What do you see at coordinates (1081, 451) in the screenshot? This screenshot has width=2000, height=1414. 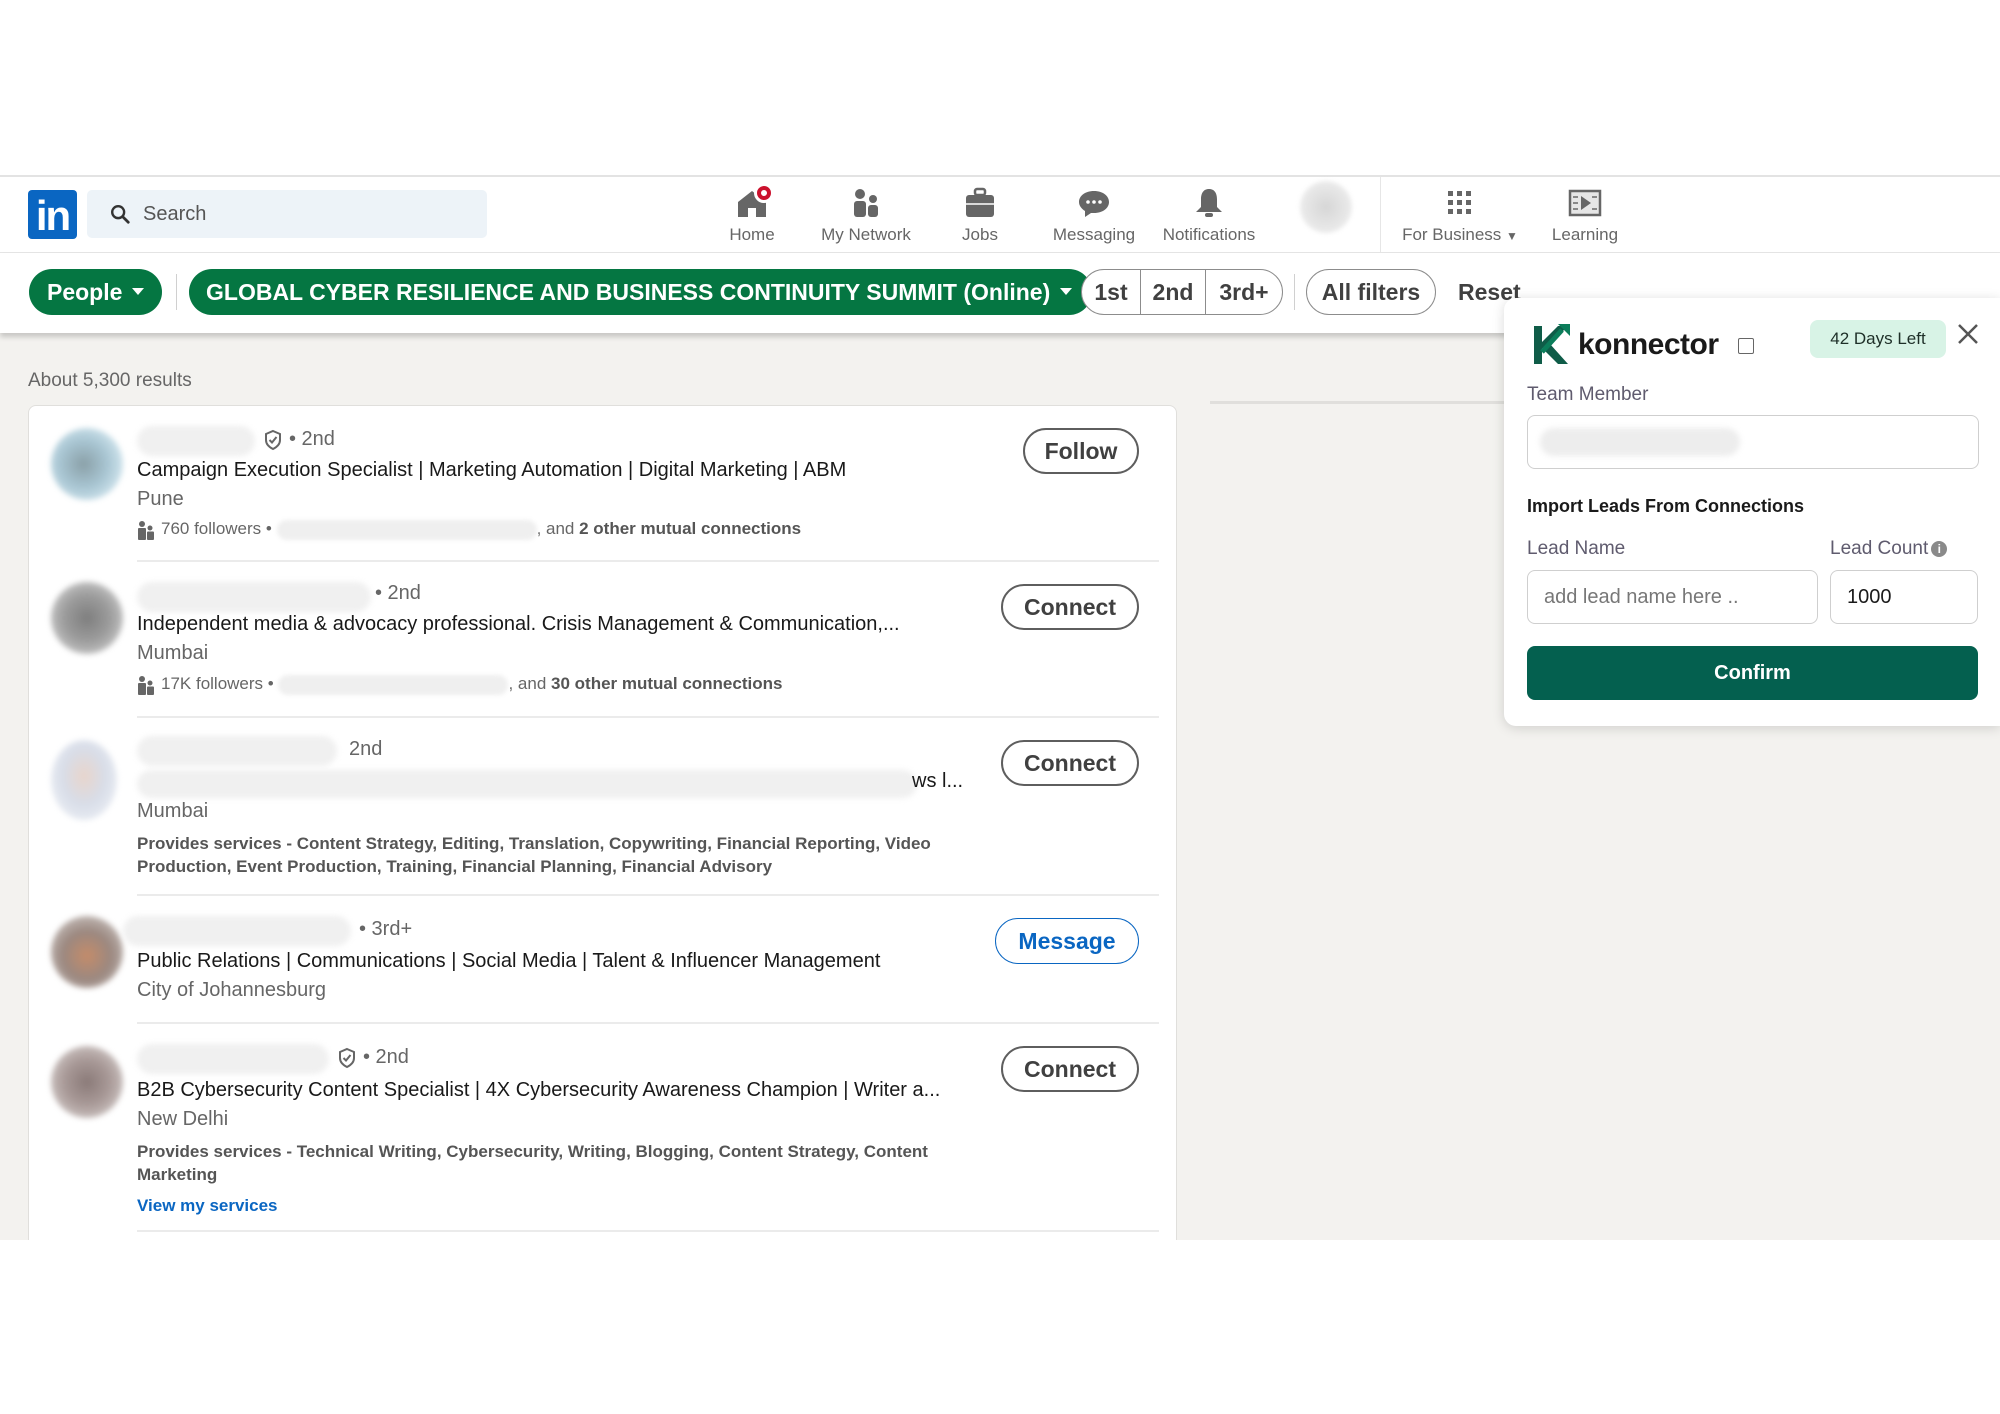 I see `follow-button: Follow` at bounding box center [1081, 451].